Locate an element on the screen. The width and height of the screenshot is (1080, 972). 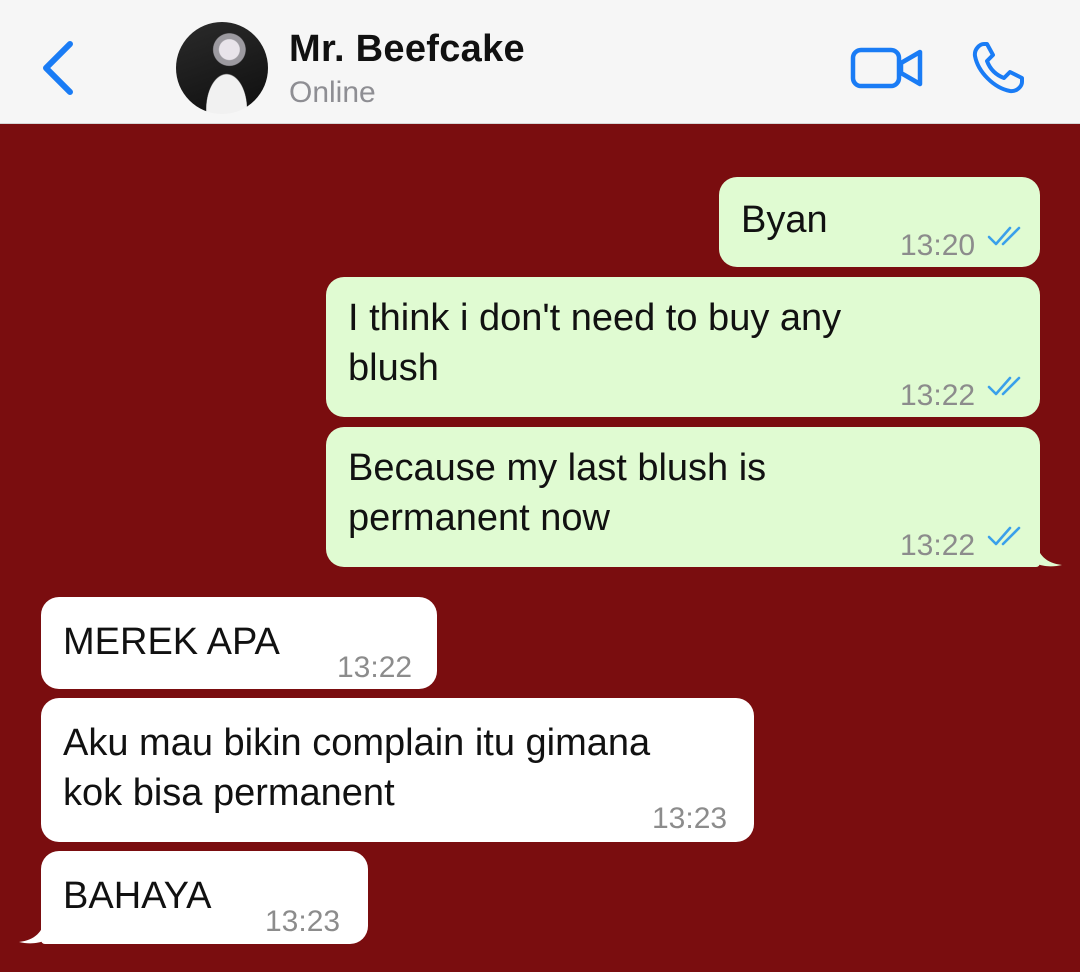
phone-icon is located at coordinates (1000, 68).